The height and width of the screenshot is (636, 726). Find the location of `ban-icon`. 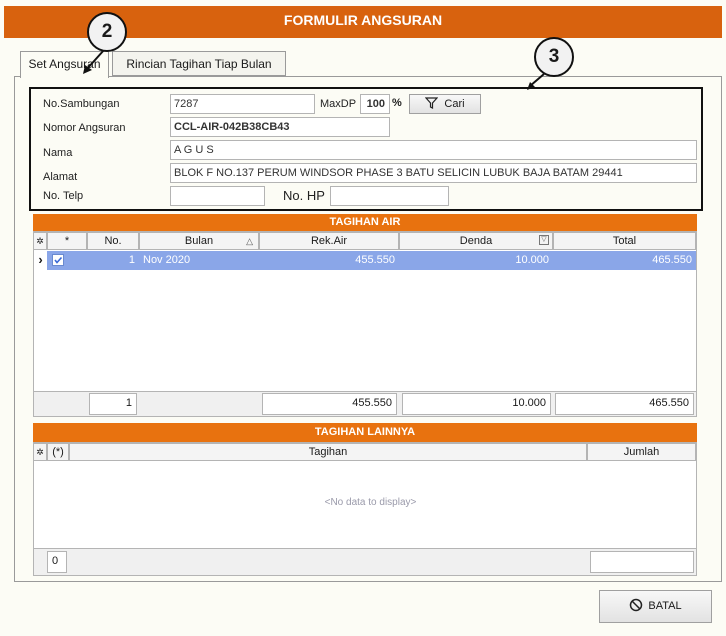

ban-icon is located at coordinates (636, 605).